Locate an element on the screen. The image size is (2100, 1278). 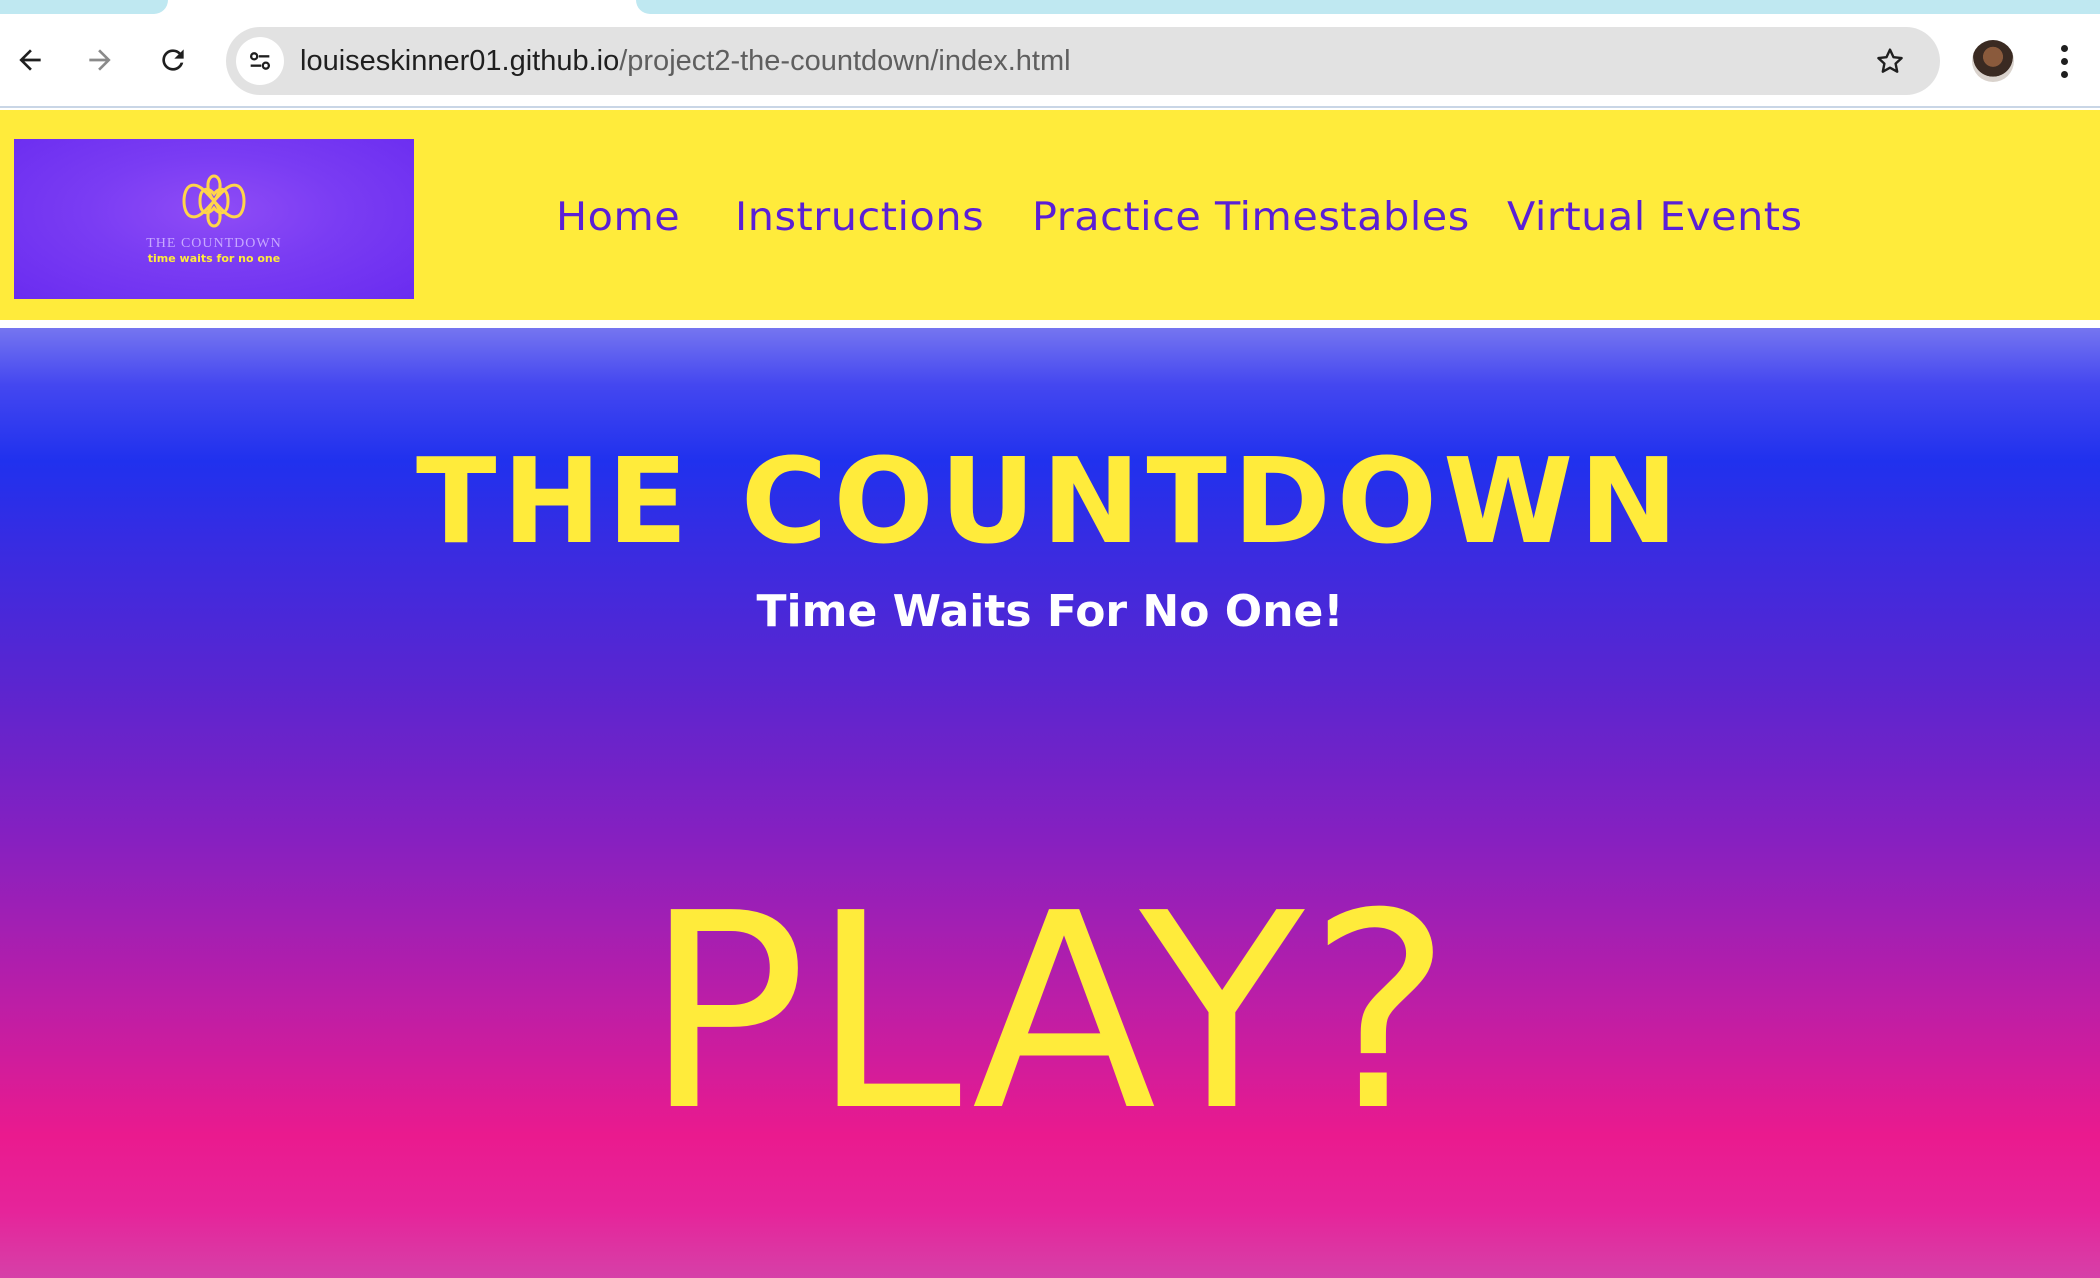
nav-practice-timestables: Practice Timestables is located at coordinates (1251, 217).